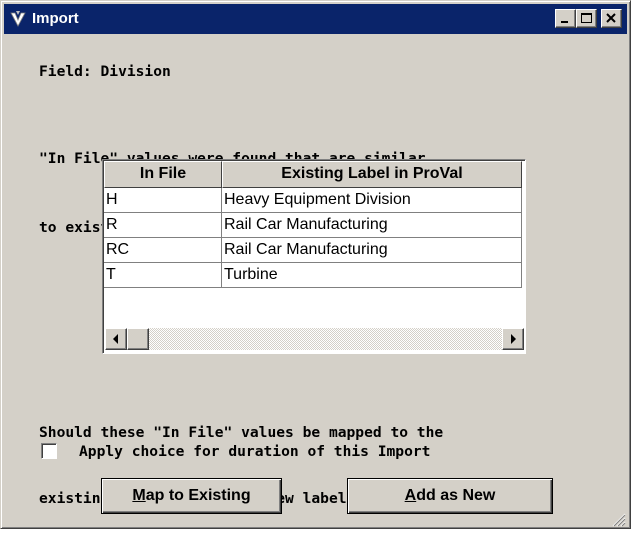  What do you see at coordinates (138, 339) in the screenshot?
I see `scrollbar-thumb` at bounding box center [138, 339].